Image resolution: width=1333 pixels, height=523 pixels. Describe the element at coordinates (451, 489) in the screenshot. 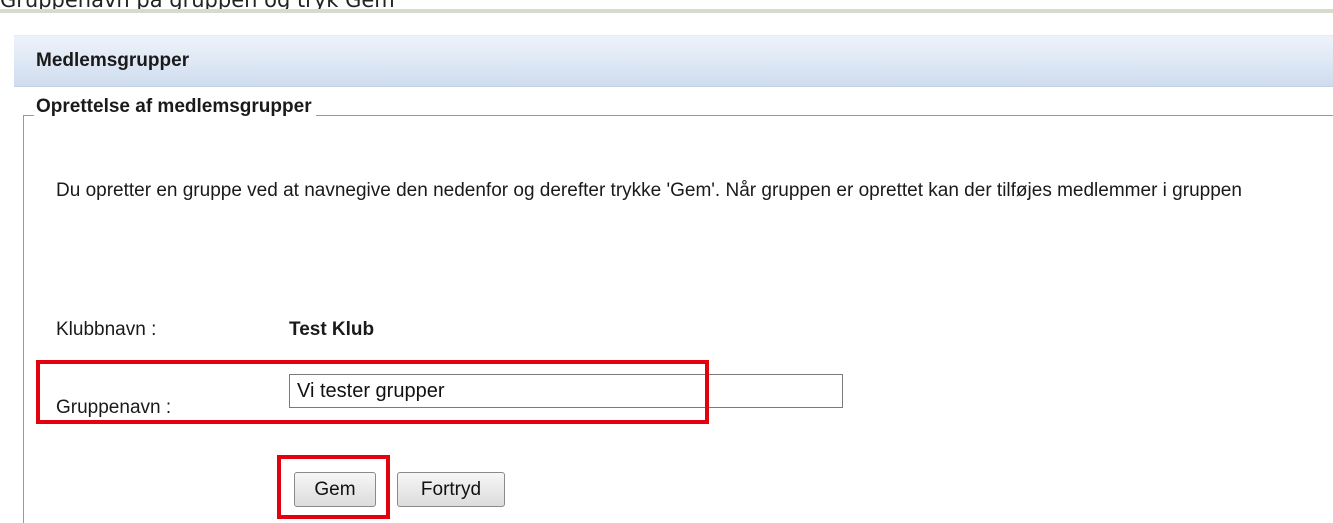

I see `cancel-button: Fortryd` at that location.